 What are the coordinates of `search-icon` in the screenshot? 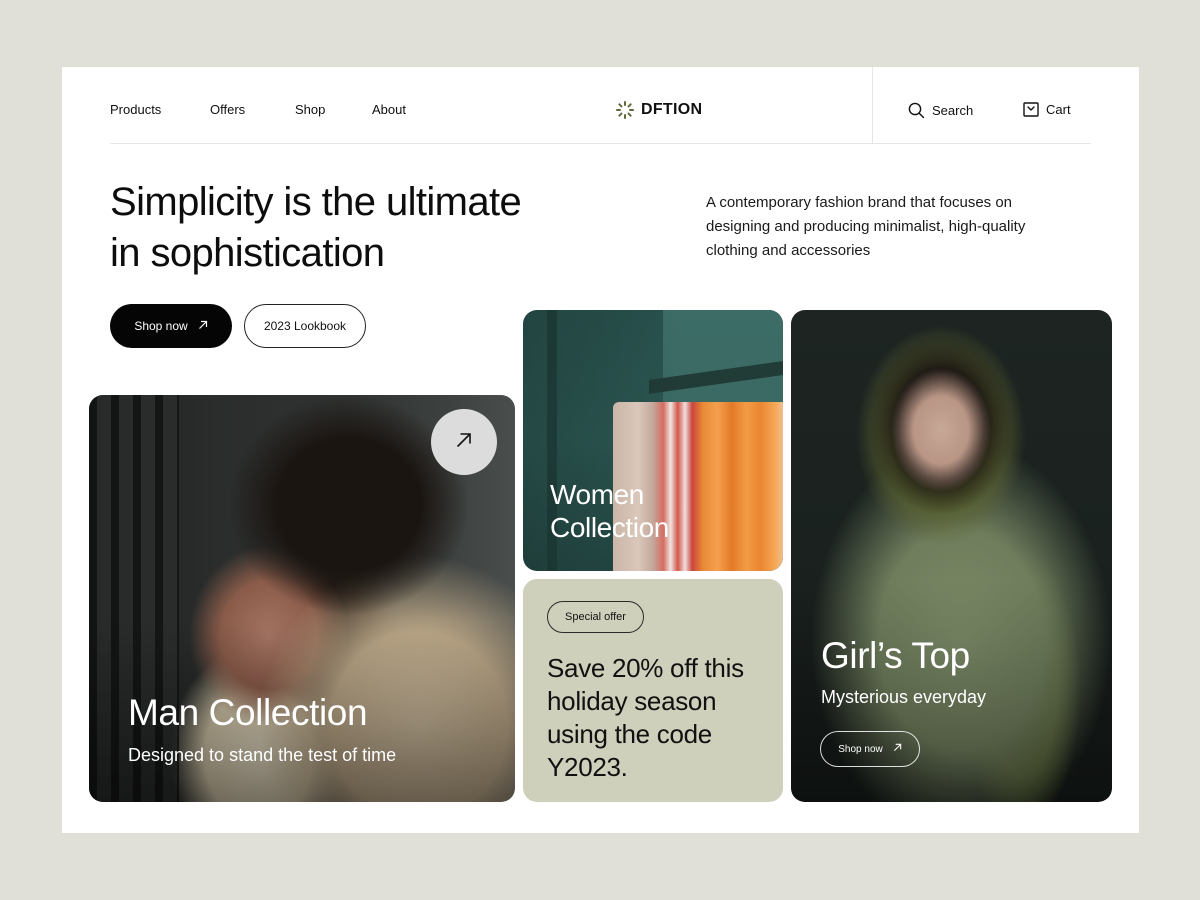 It's located at (916, 110).